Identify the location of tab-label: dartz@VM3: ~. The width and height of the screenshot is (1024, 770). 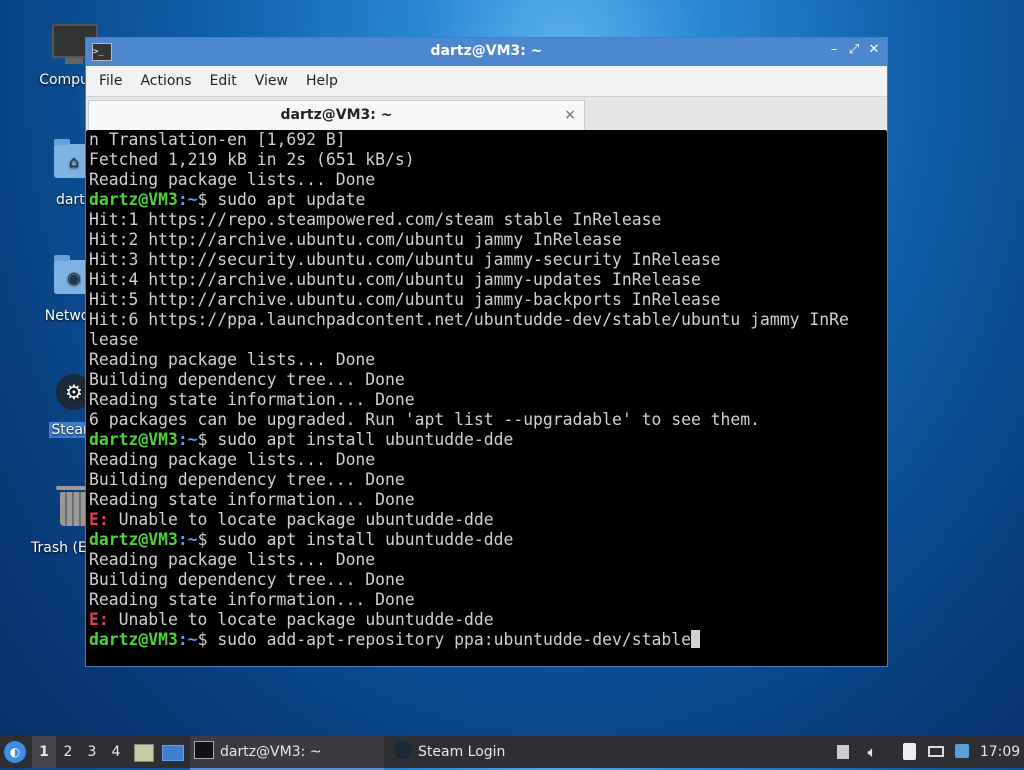
(336, 115).